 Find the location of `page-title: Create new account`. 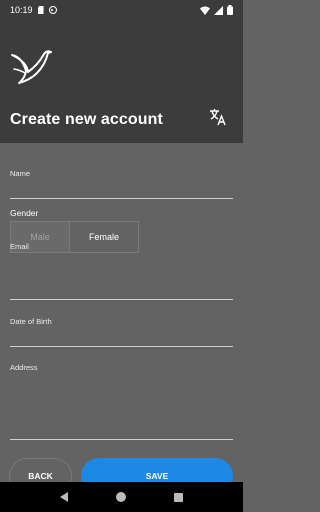

page-title: Create new account is located at coordinates (86, 119).